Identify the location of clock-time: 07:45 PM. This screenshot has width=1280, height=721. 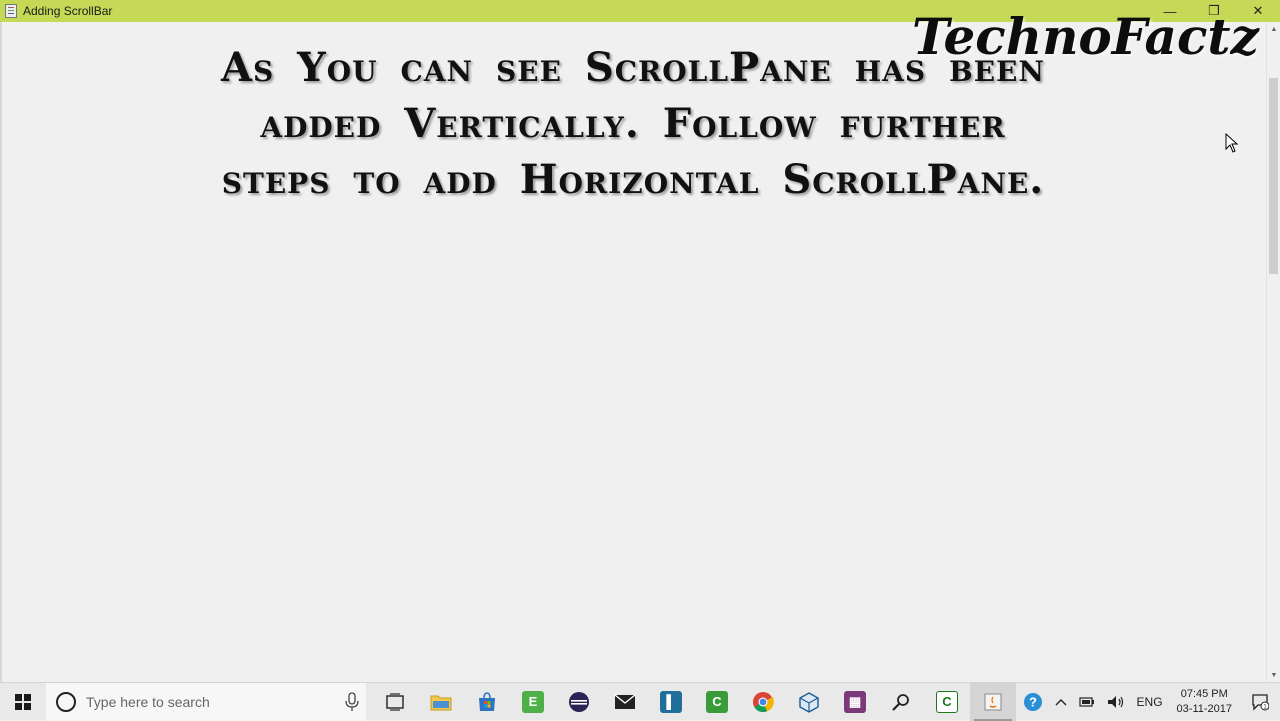
(1204, 694).